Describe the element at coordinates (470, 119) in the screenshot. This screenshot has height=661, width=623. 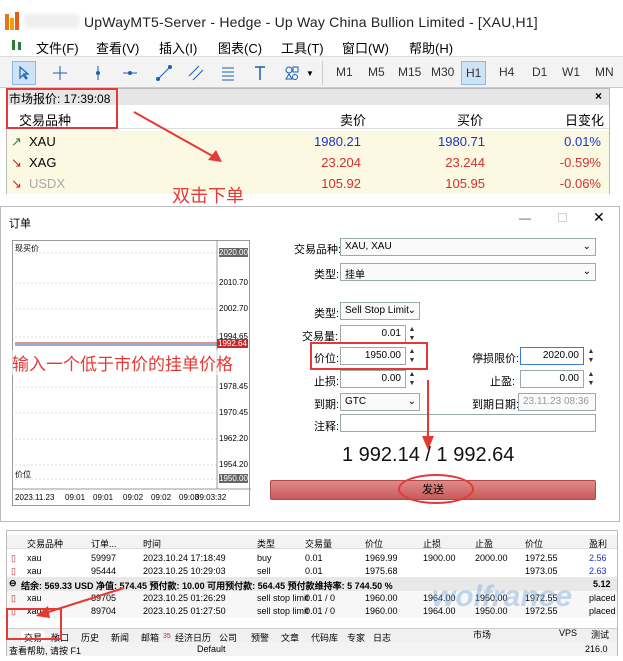
I see `col-ask: 买价` at that location.